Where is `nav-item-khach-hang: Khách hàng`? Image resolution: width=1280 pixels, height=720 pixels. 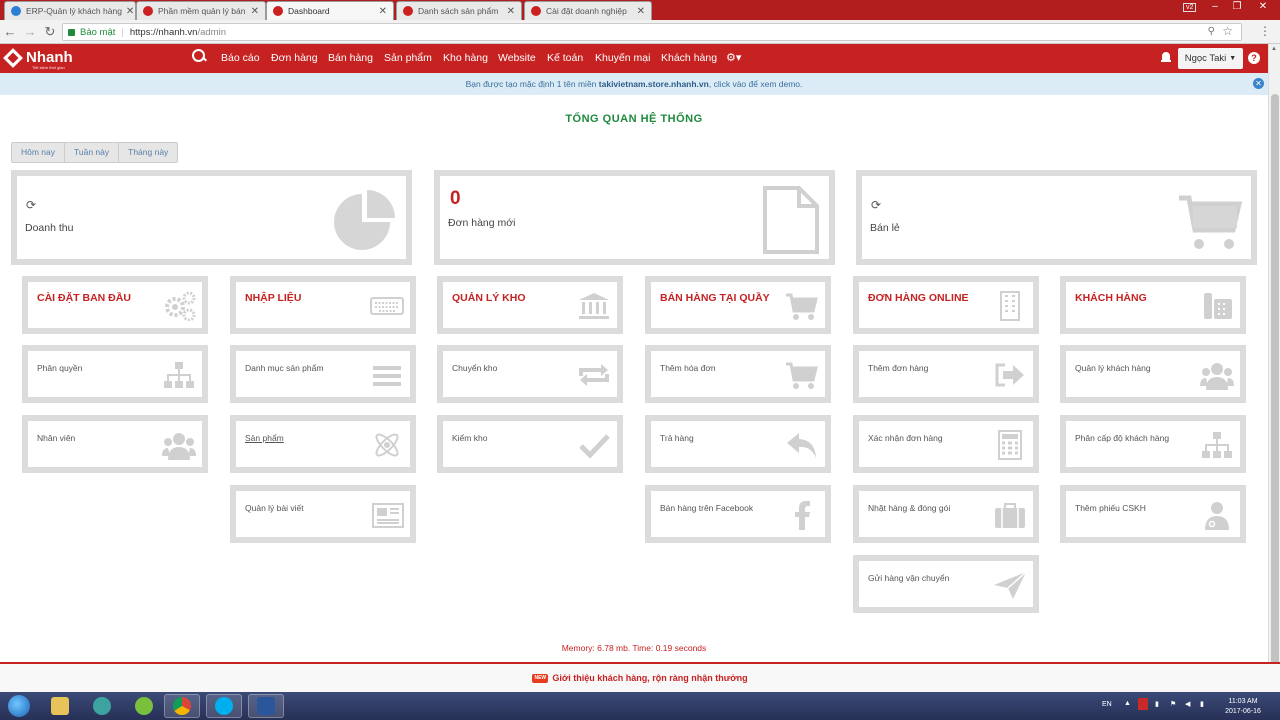 nav-item-khach-hang: Khách hàng is located at coordinates (689, 58).